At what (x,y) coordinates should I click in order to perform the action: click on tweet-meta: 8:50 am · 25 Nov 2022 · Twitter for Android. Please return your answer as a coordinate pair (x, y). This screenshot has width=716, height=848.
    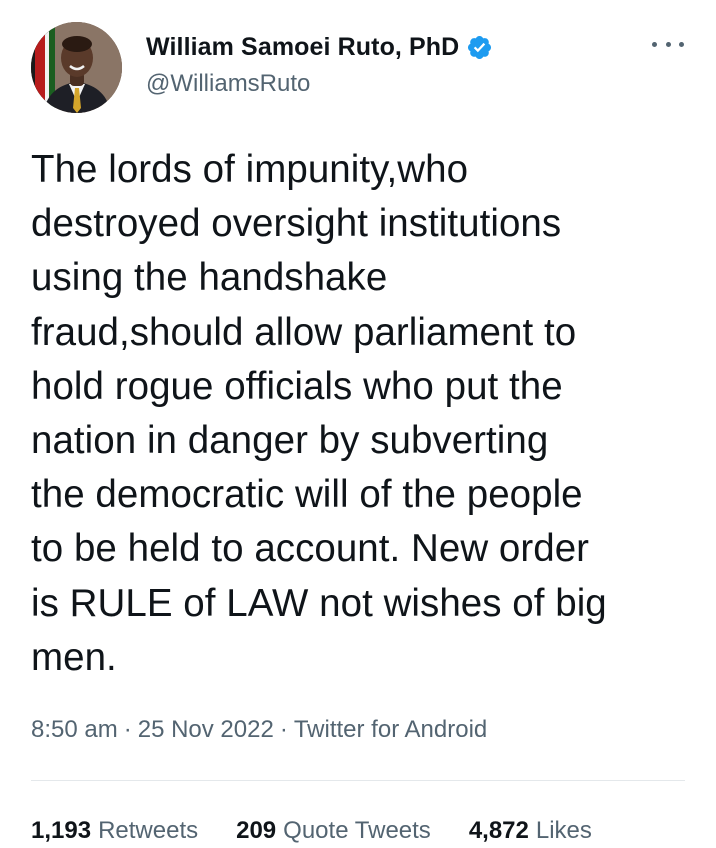
    Looking at the image, I should click on (259, 730).